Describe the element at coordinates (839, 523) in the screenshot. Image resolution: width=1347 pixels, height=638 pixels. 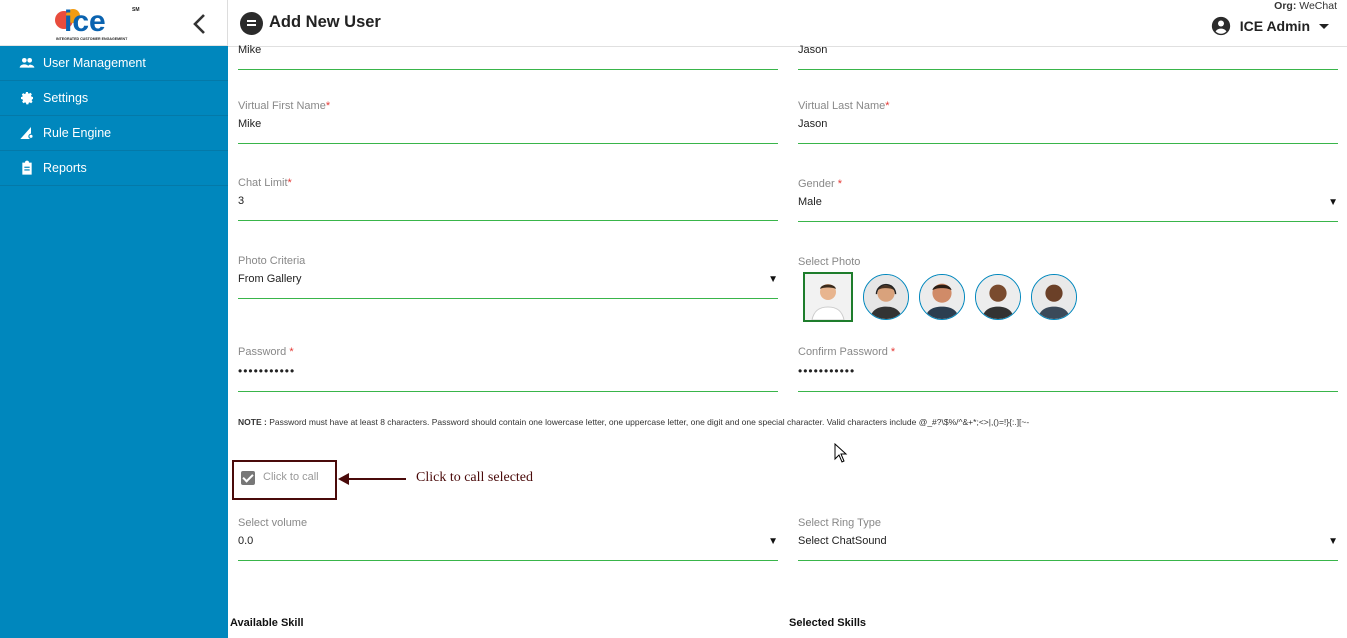
I see `field-label: Select Ring Type` at that location.